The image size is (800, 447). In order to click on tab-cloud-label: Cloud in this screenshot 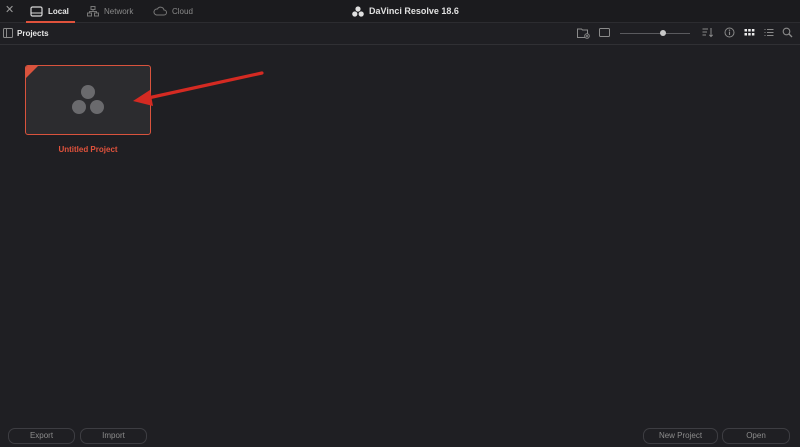, I will do `click(182, 11)`.